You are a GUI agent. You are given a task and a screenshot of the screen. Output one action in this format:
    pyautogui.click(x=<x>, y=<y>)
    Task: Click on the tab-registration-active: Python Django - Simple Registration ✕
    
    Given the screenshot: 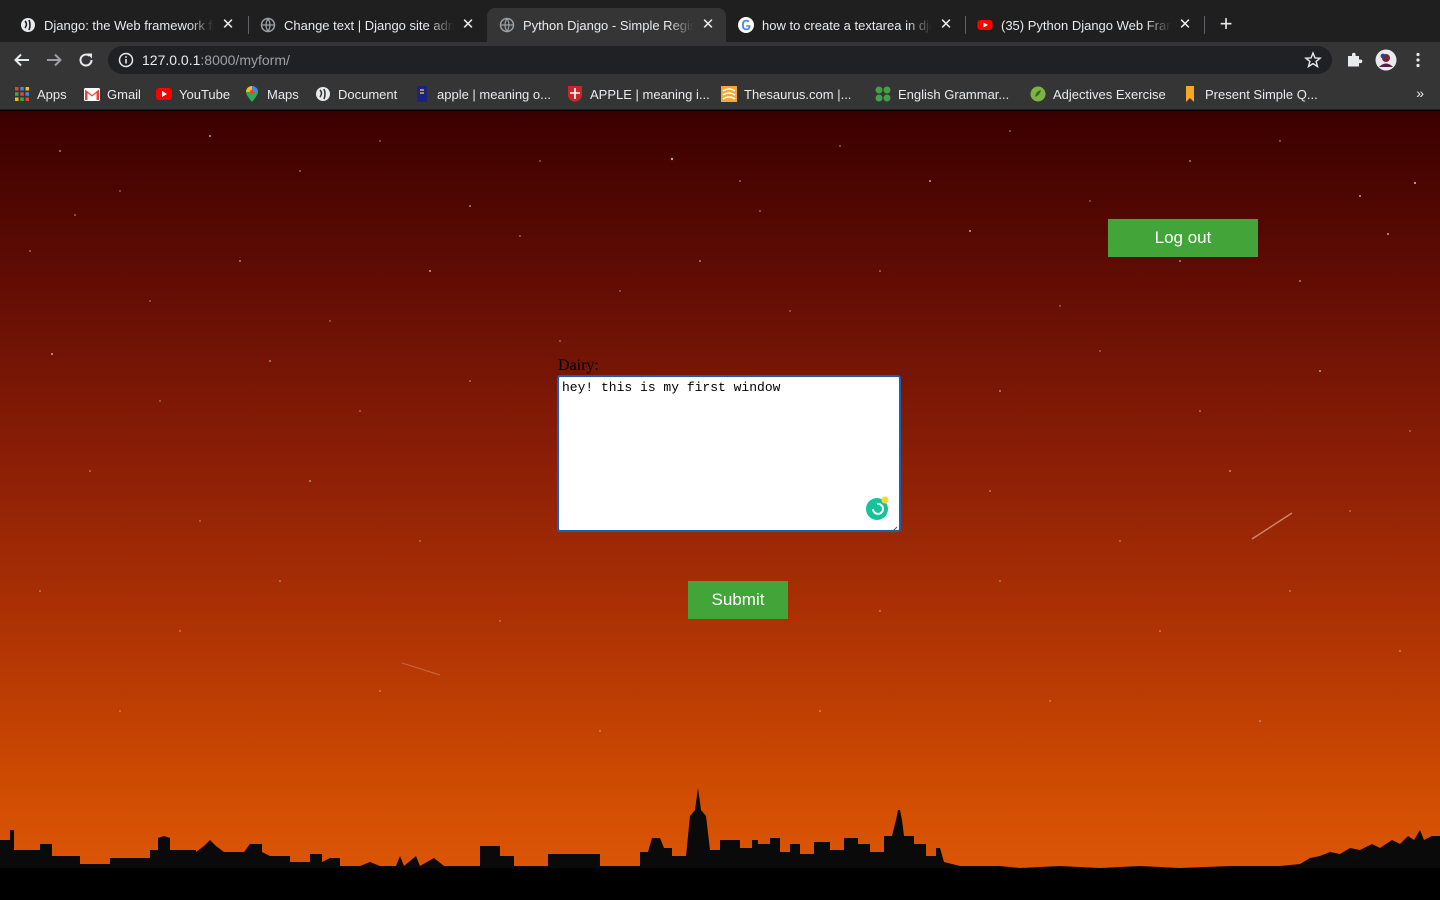 What is the action you would take?
    pyautogui.click(x=606, y=25)
    